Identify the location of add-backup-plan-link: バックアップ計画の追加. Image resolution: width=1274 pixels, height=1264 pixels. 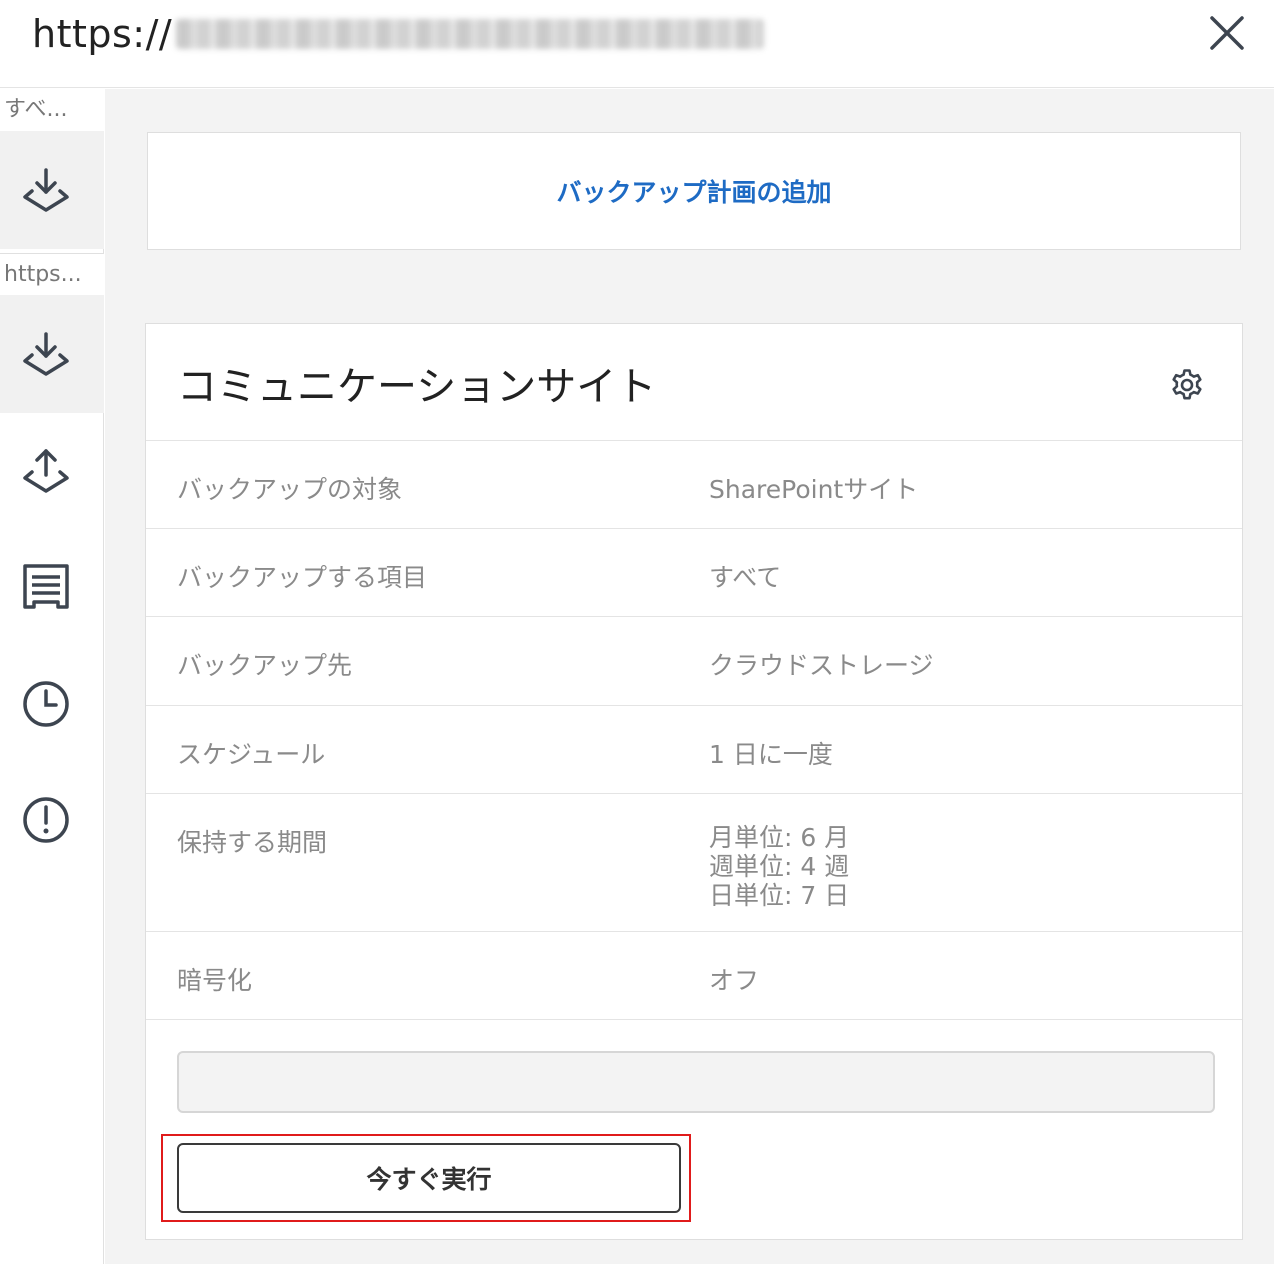
(693, 191).